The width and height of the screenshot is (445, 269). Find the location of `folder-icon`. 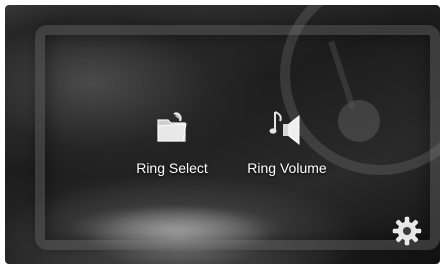

folder-icon is located at coordinates (172, 127).